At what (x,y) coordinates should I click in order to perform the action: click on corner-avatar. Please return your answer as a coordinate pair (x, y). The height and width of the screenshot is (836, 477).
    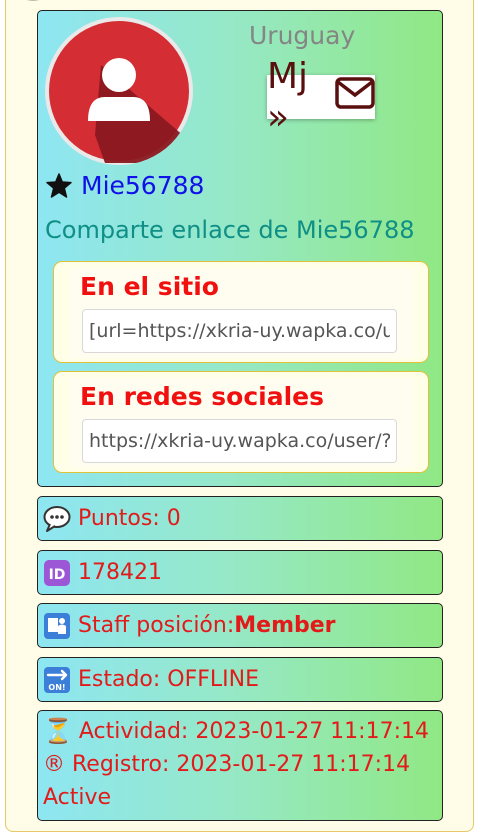
    Looking at the image, I should click on (33, 0).